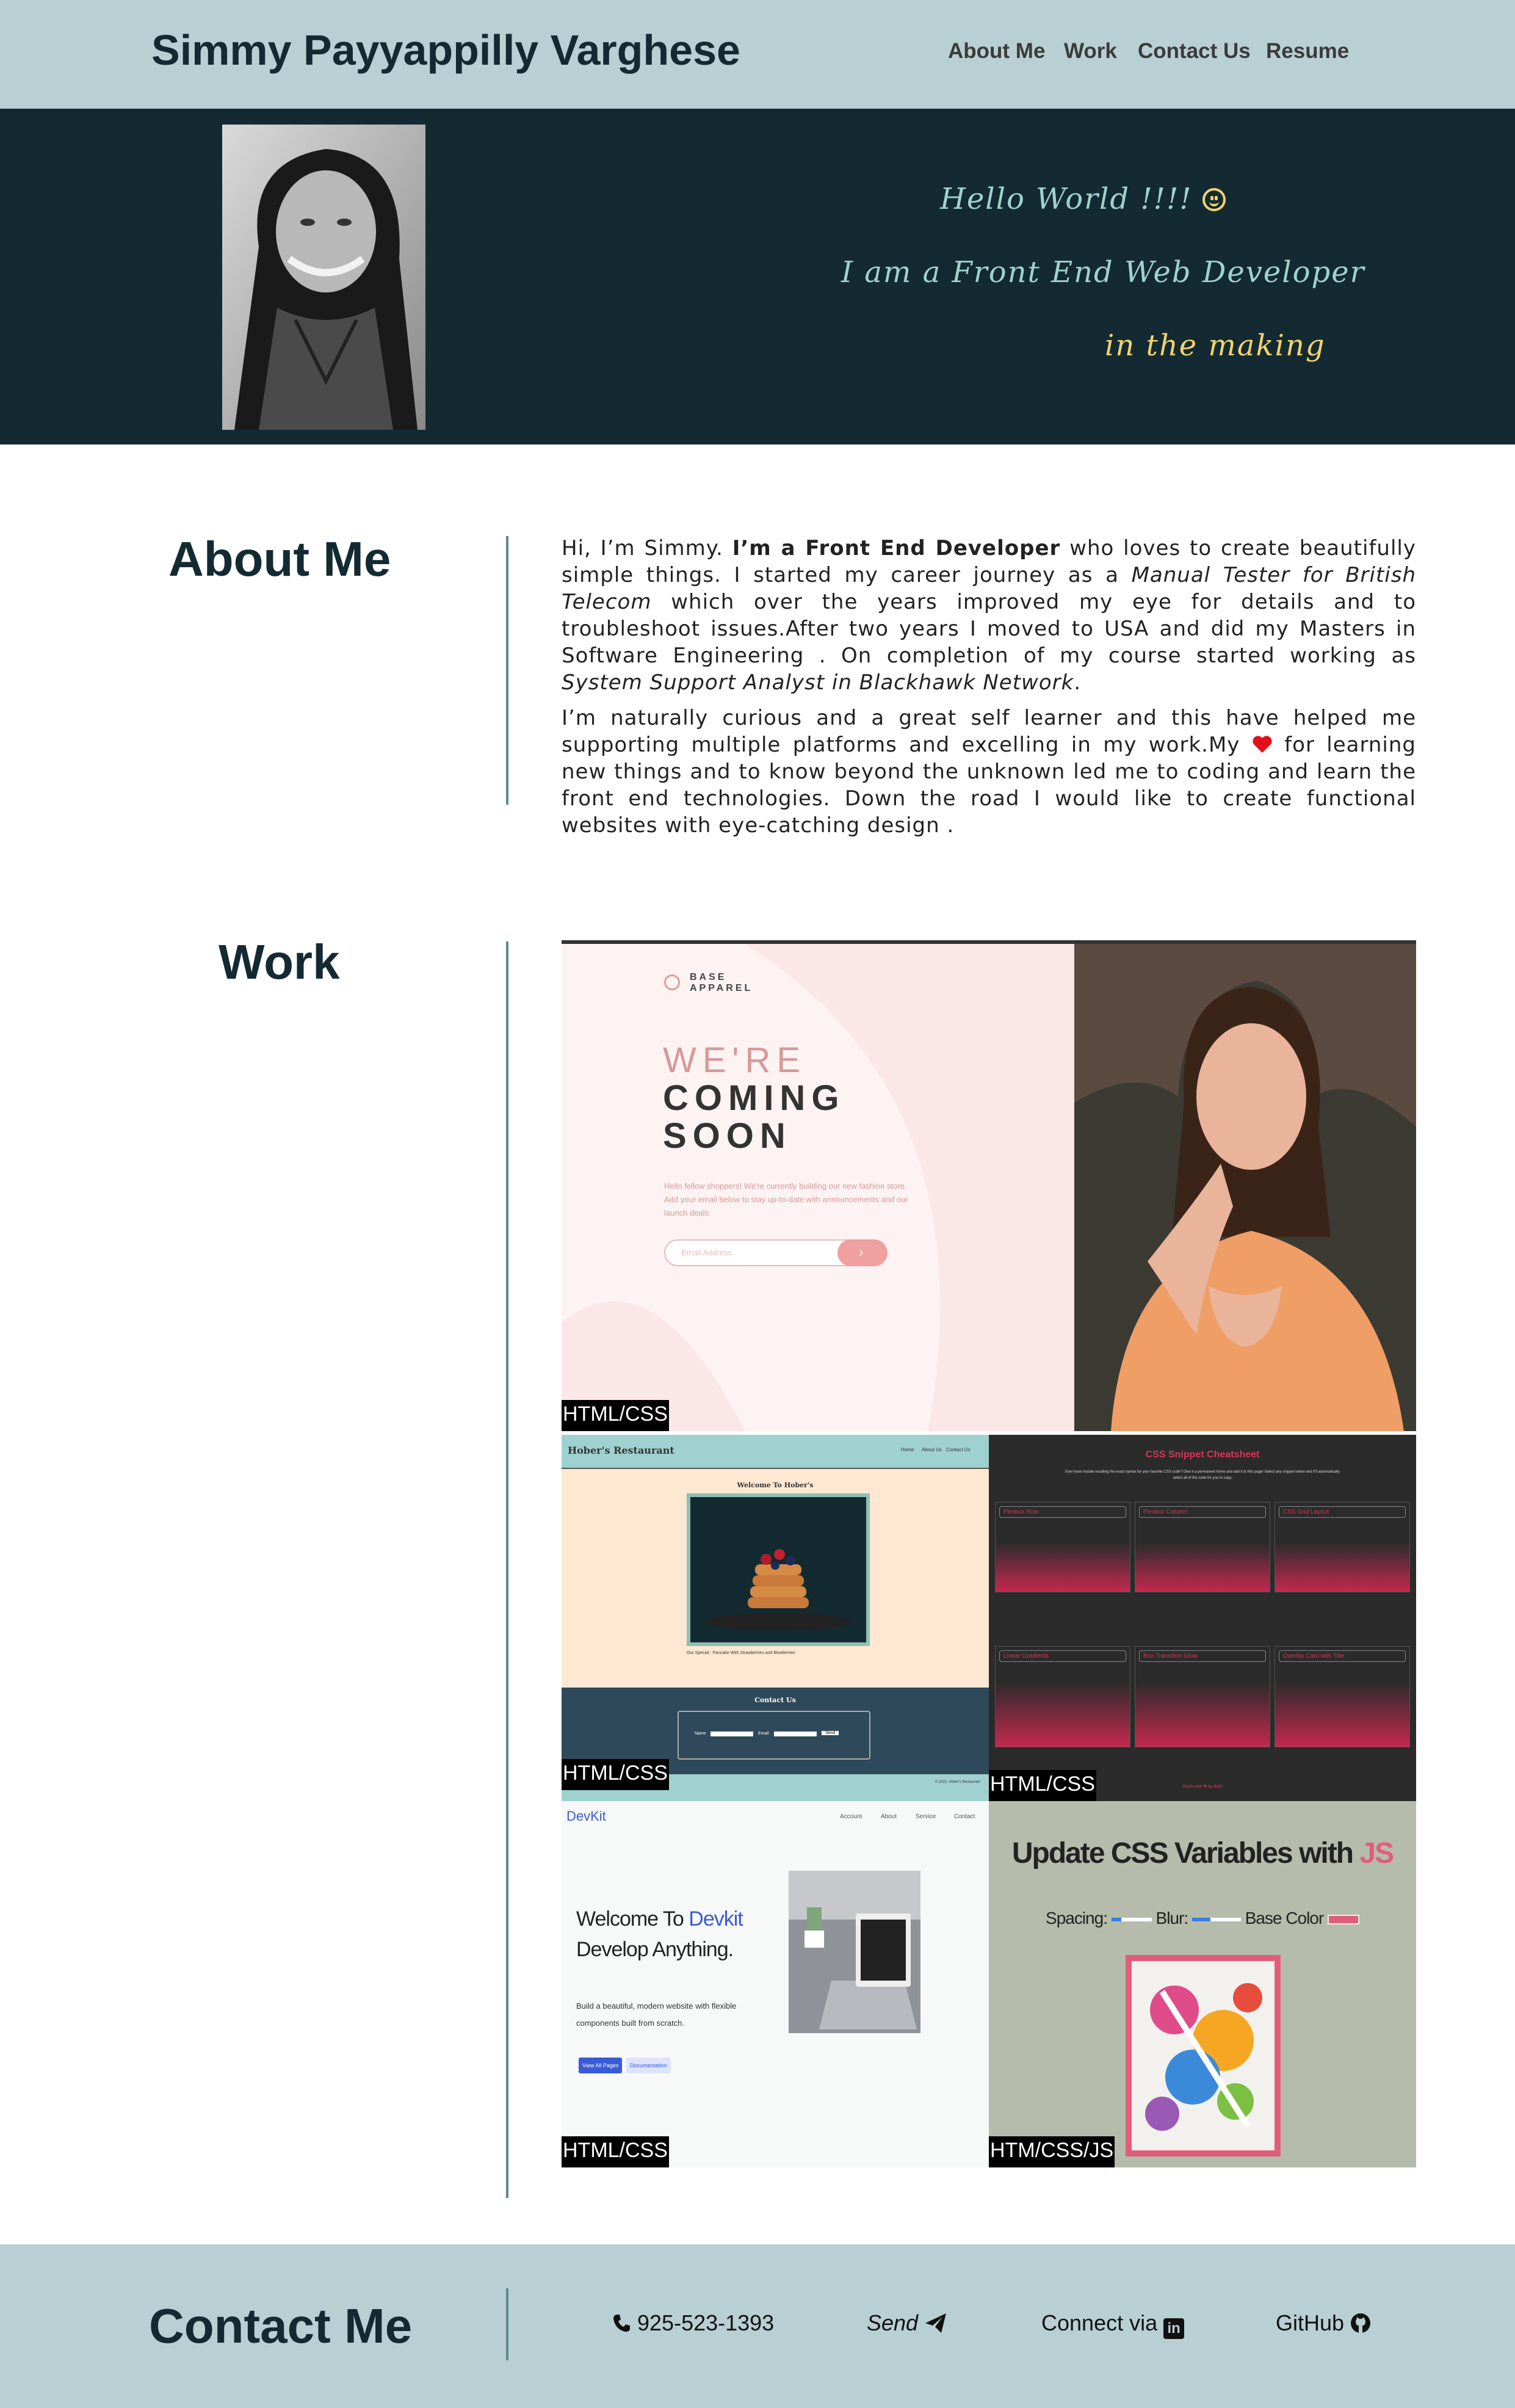  I want to click on snippet-card: CSS Grid Layout, so click(1342, 1547).